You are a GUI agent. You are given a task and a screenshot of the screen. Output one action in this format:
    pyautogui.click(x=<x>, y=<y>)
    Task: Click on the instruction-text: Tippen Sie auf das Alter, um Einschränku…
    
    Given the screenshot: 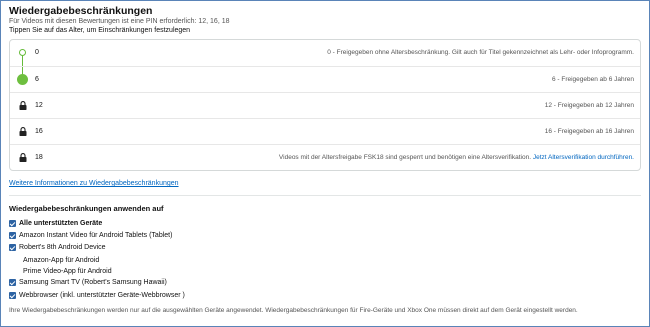 What is the action you would take?
    pyautogui.click(x=100, y=30)
    